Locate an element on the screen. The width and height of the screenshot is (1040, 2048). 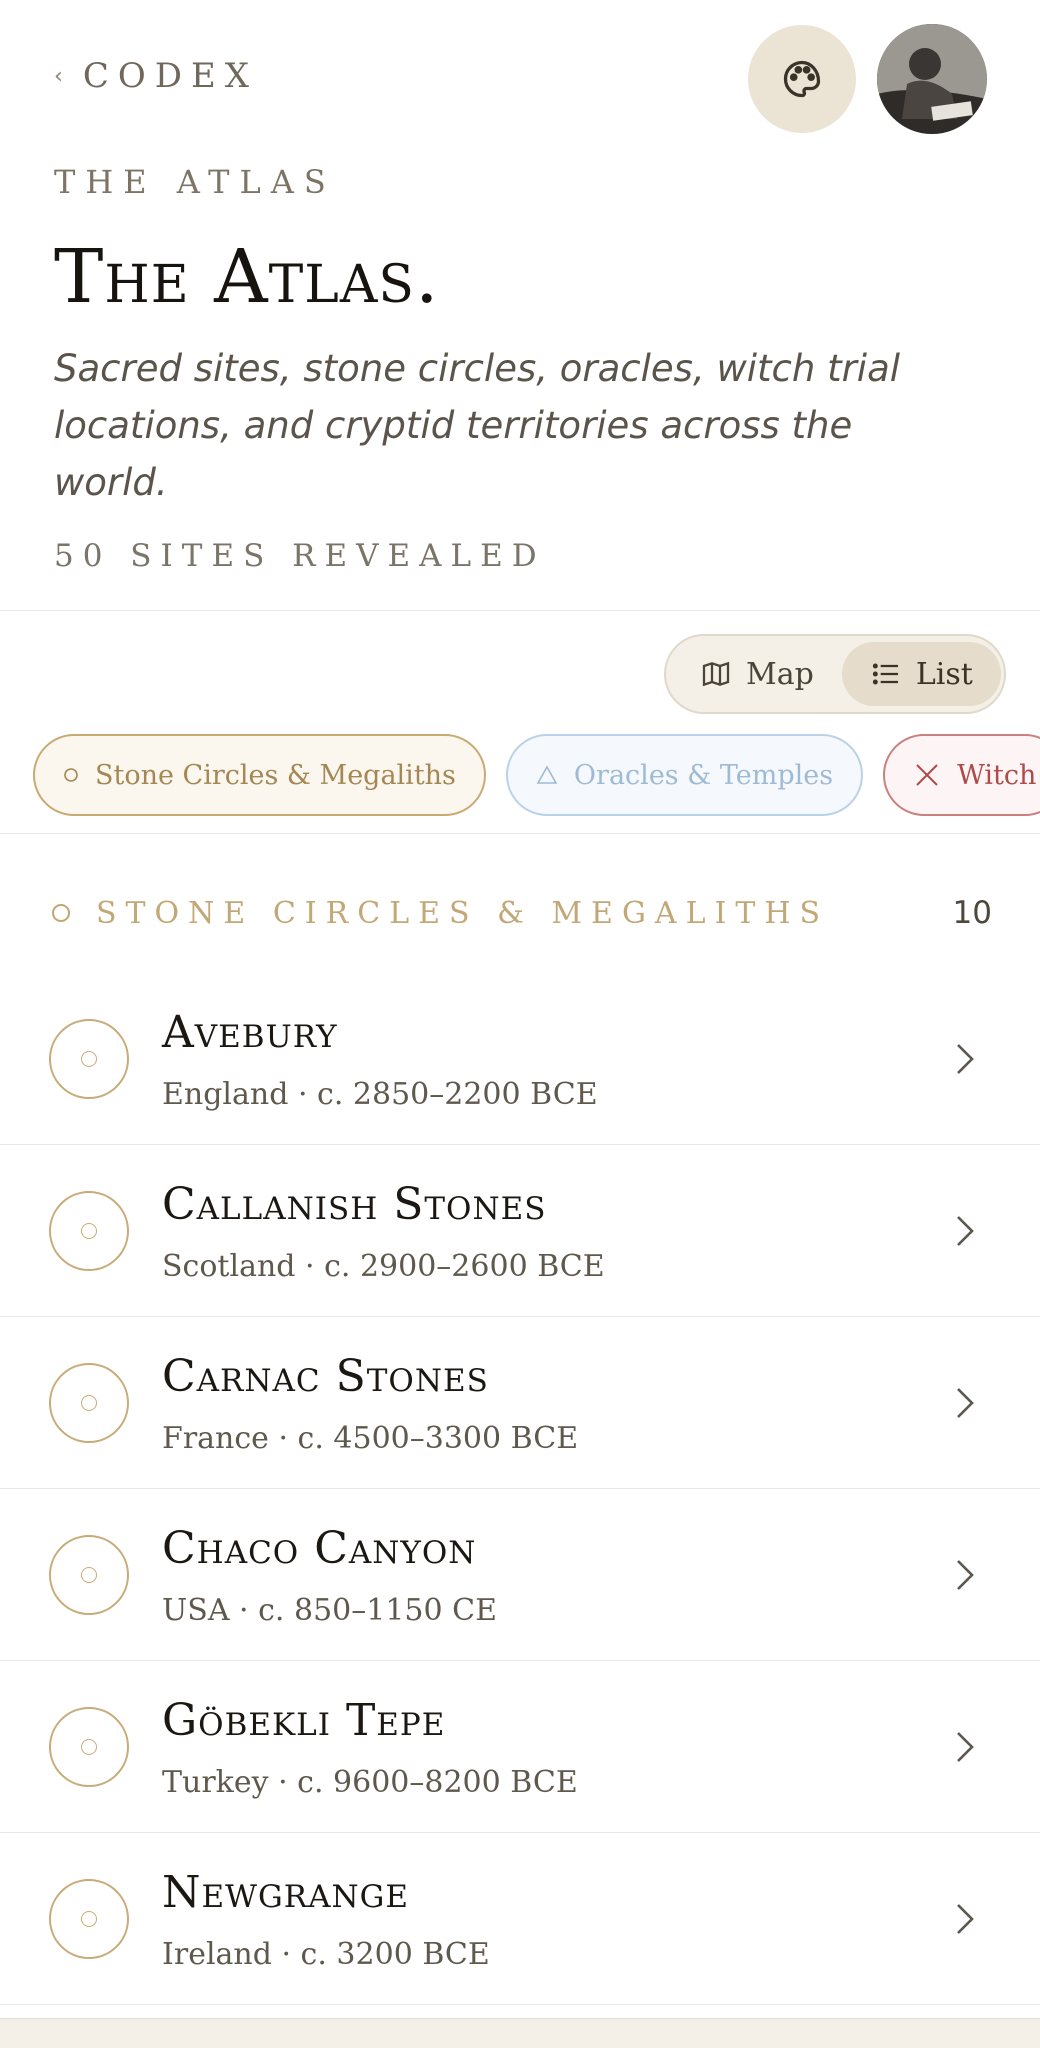
site-meta: England · c. 2850–2200 BCE is located at coordinates (380, 1094).